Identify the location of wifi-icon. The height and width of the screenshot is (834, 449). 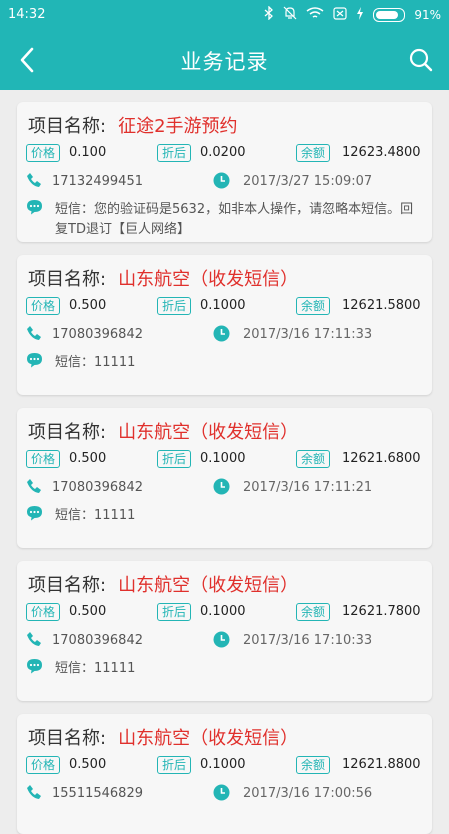
(315, 14).